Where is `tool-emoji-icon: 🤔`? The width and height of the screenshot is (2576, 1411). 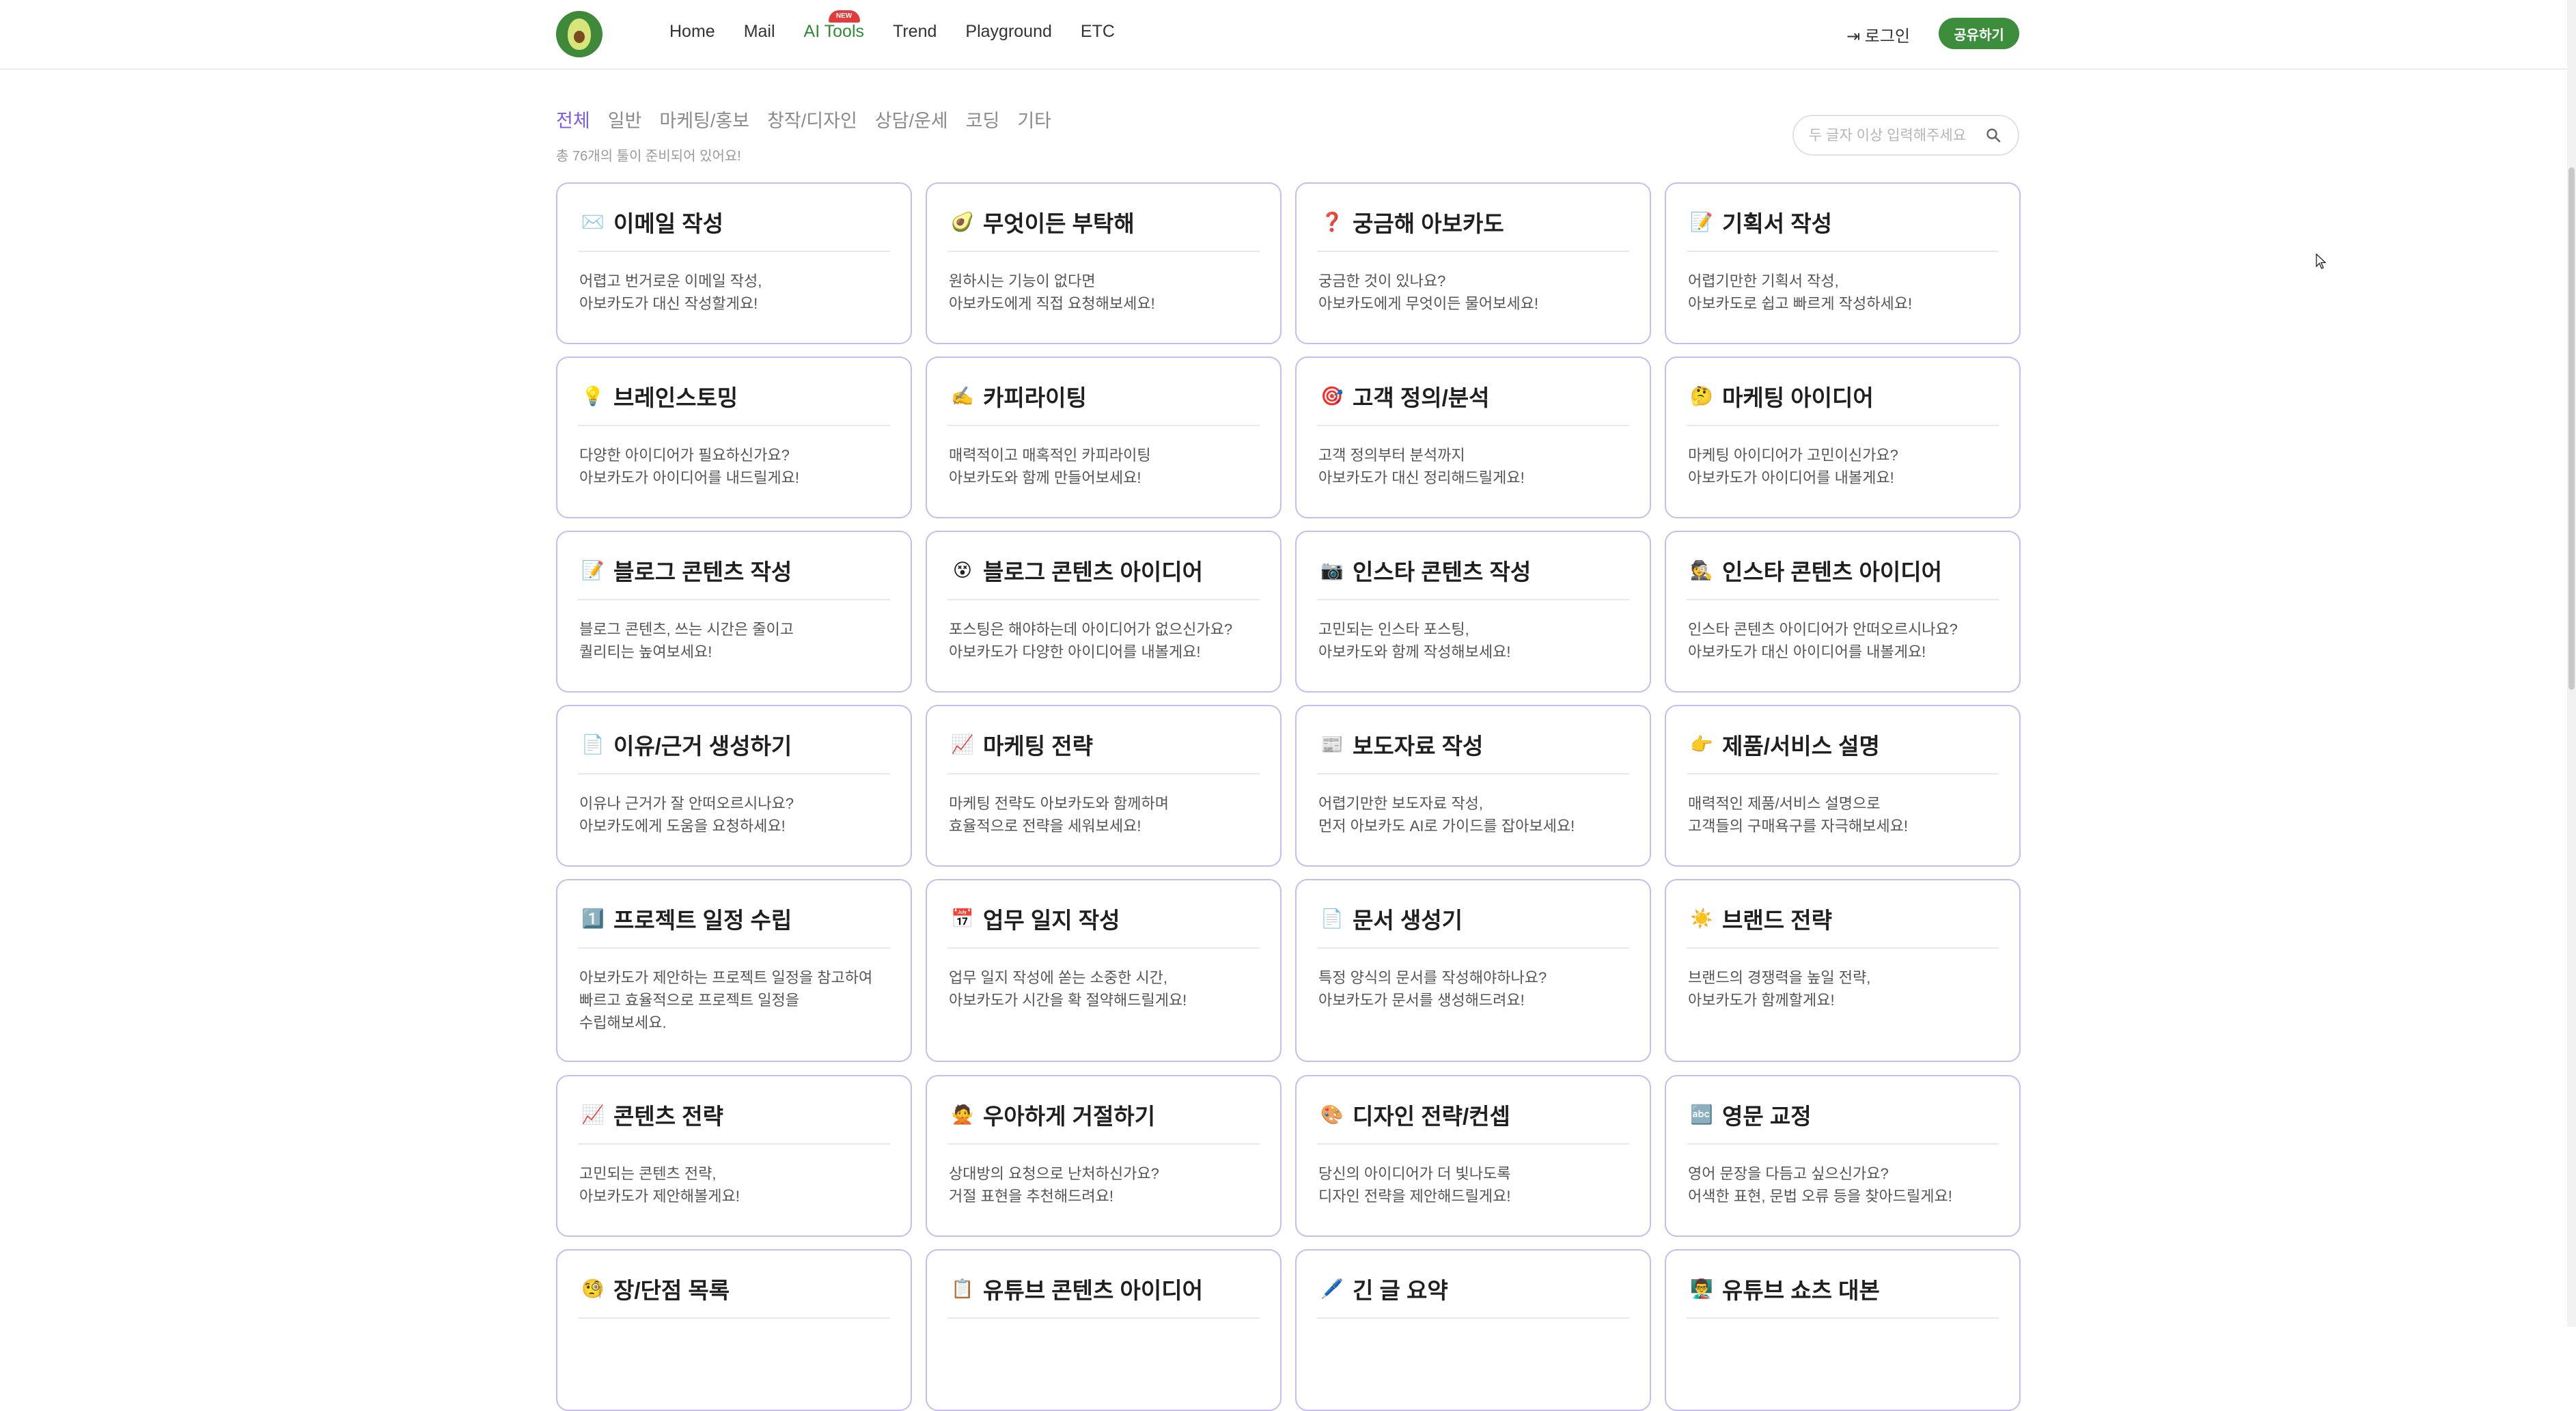
tool-emoji-icon: 🤔 is located at coordinates (1701, 396).